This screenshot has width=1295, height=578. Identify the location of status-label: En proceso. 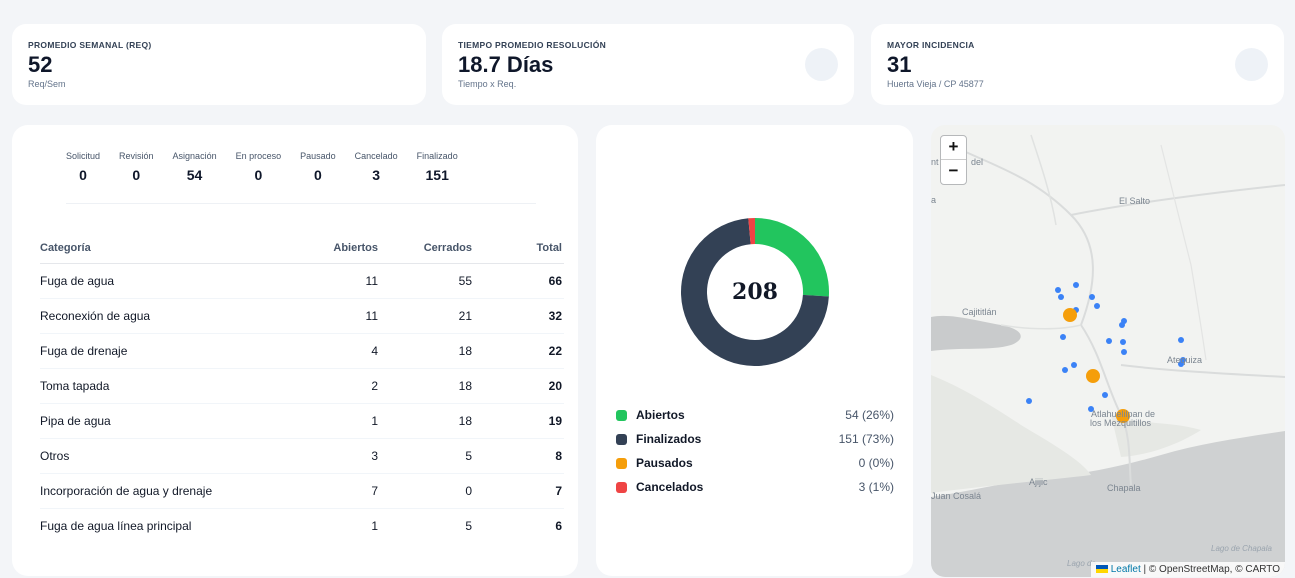
(258, 156).